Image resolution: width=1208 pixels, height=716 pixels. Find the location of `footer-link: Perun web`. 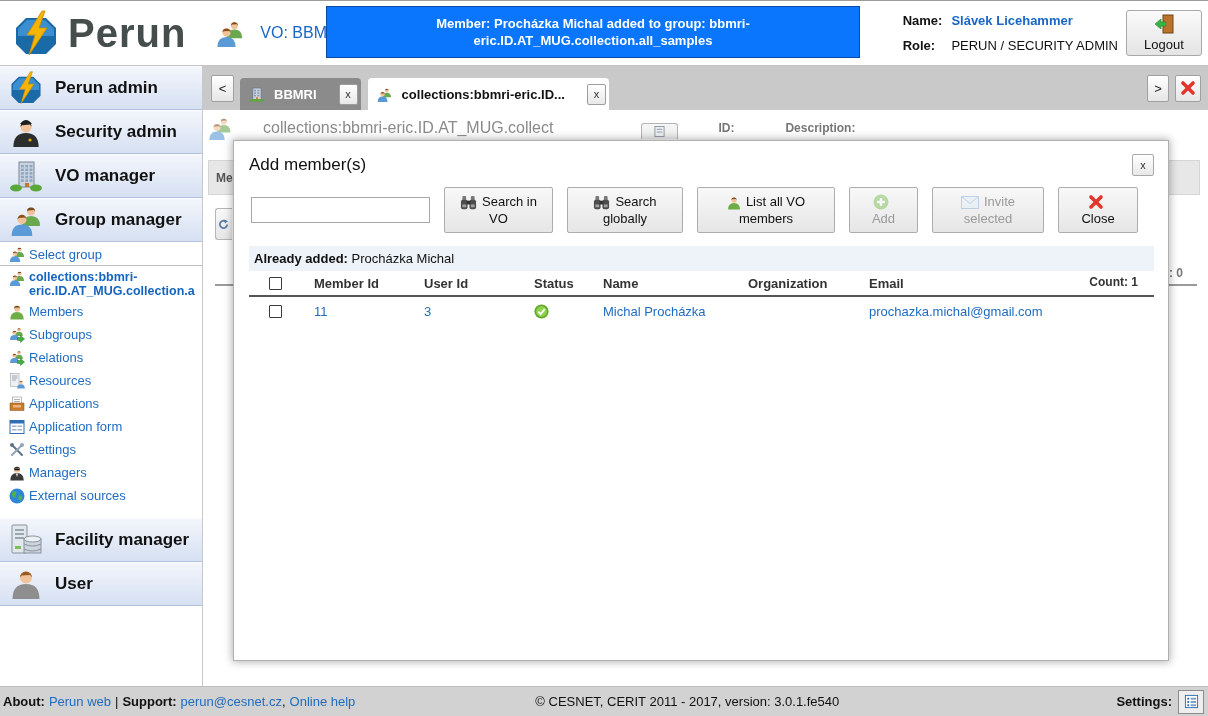

footer-link: Perun web is located at coordinates (80, 701).